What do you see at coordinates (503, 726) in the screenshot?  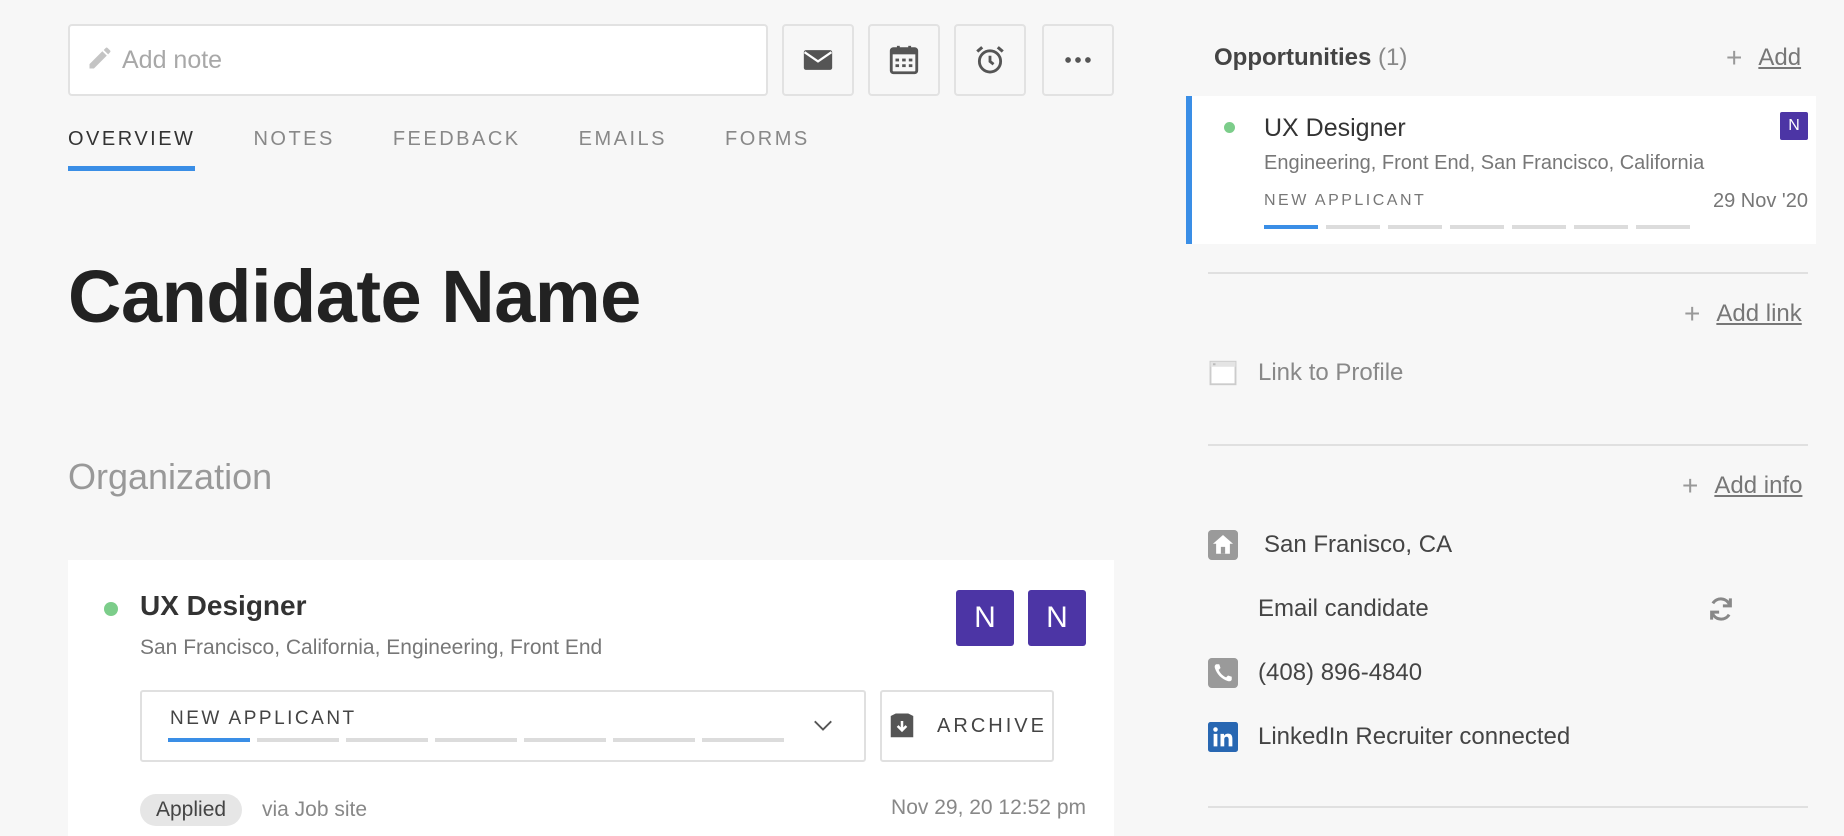 I see `stage-select: NEW APPLICANT` at bounding box center [503, 726].